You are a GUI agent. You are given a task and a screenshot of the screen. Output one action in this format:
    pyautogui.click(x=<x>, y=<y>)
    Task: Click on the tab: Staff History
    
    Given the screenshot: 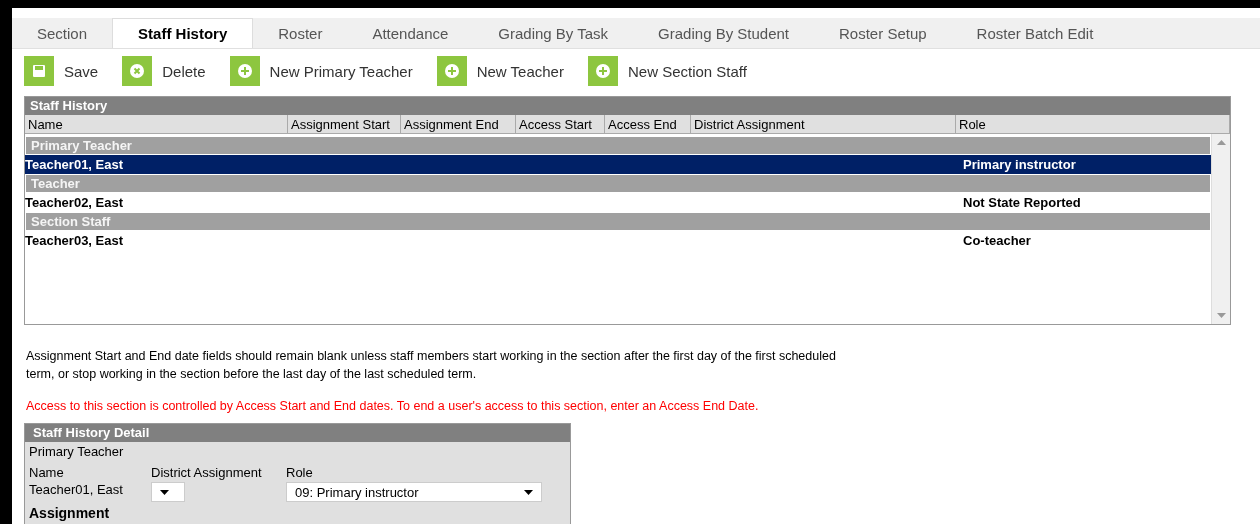 What is the action you would take?
    pyautogui.click(x=183, y=33)
    